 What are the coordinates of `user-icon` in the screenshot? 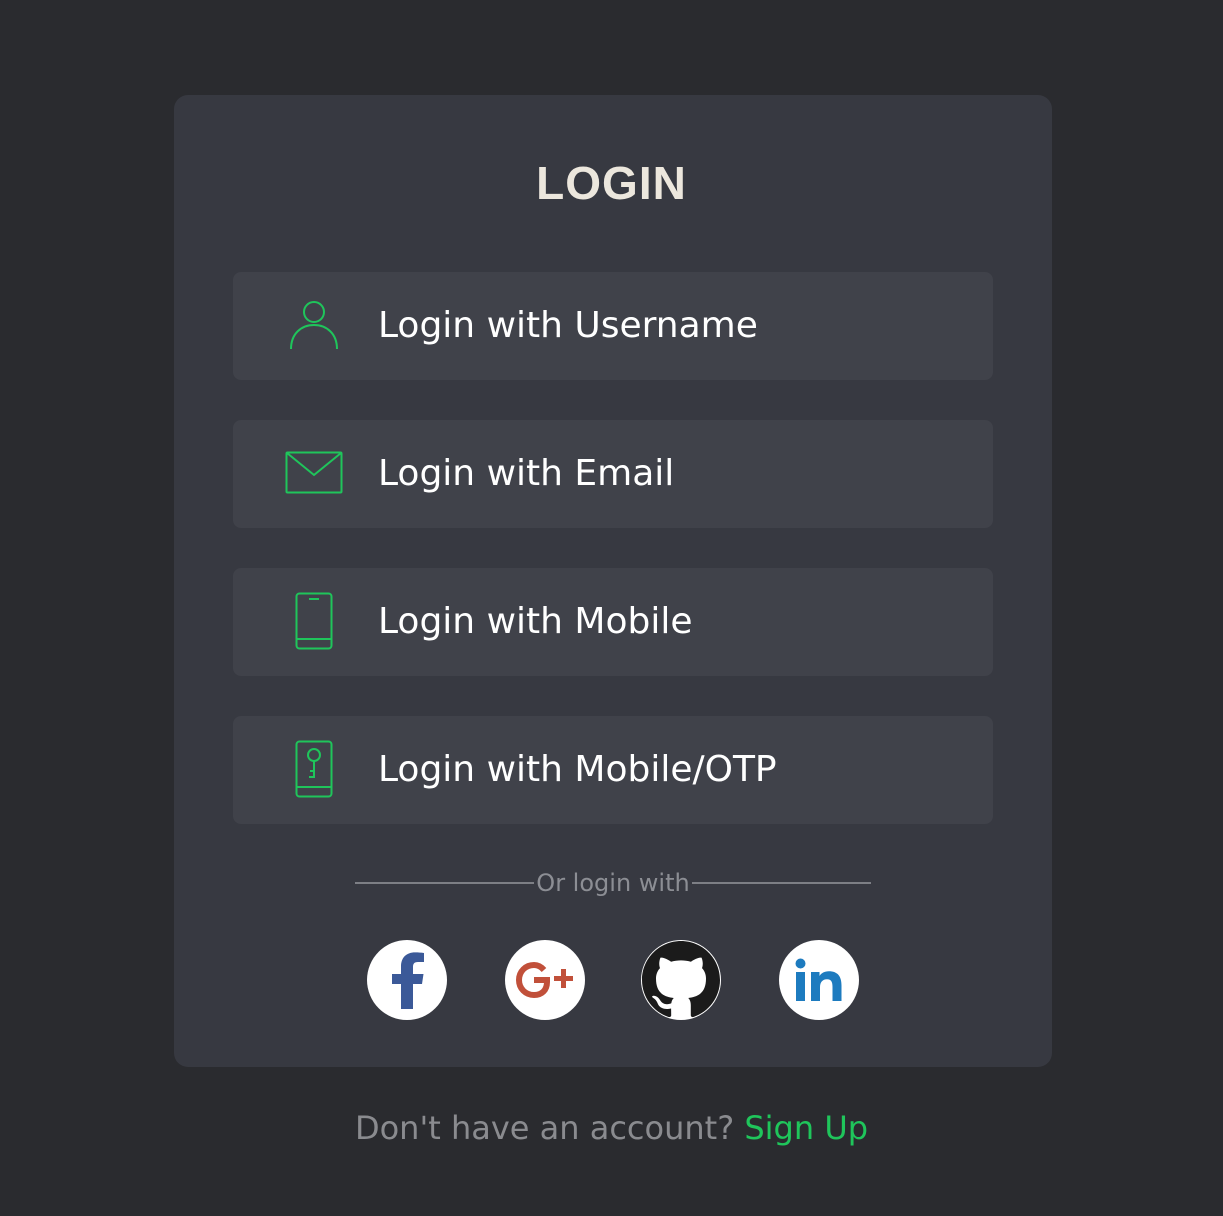 It's located at (314, 325).